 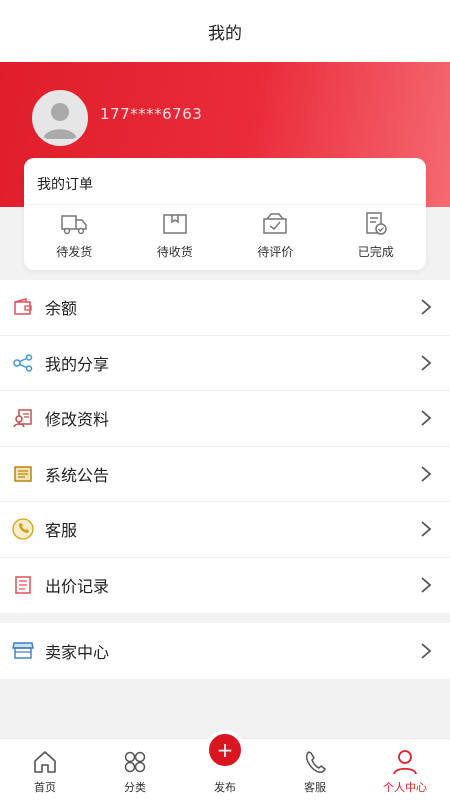 What do you see at coordinates (225, 204) in the screenshot?
I see `orders-divider` at bounding box center [225, 204].